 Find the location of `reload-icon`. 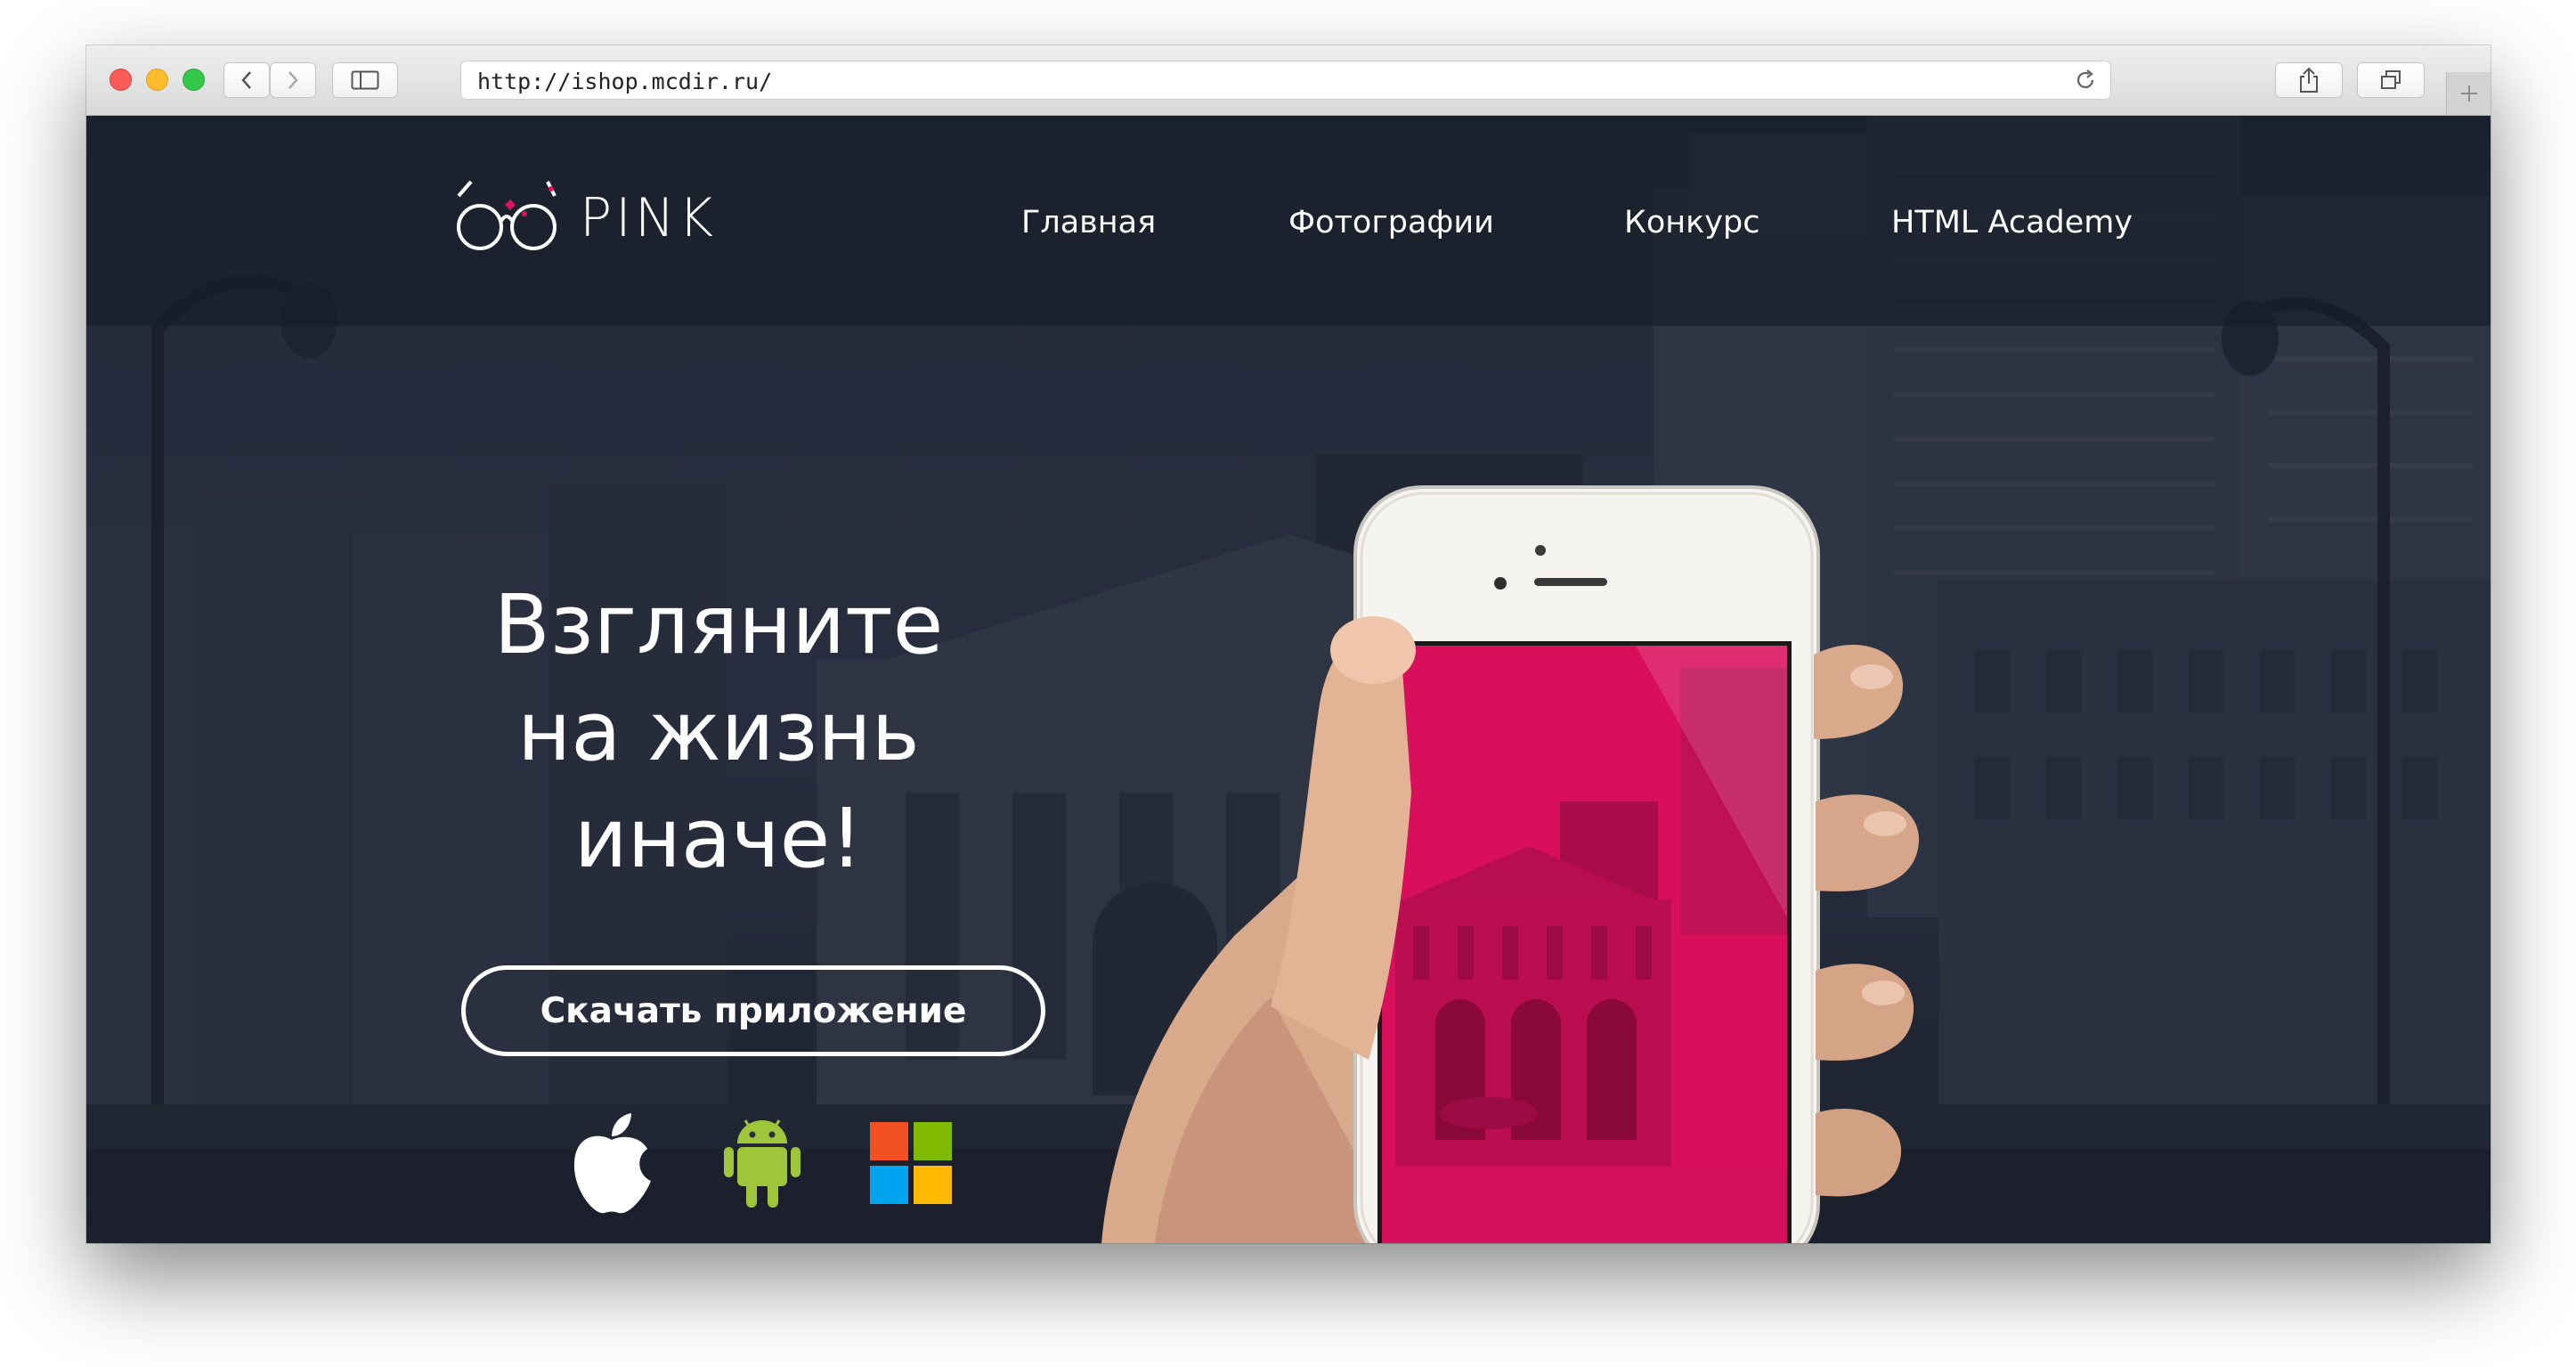

reload-icon is located at coordinates (2085, 80).